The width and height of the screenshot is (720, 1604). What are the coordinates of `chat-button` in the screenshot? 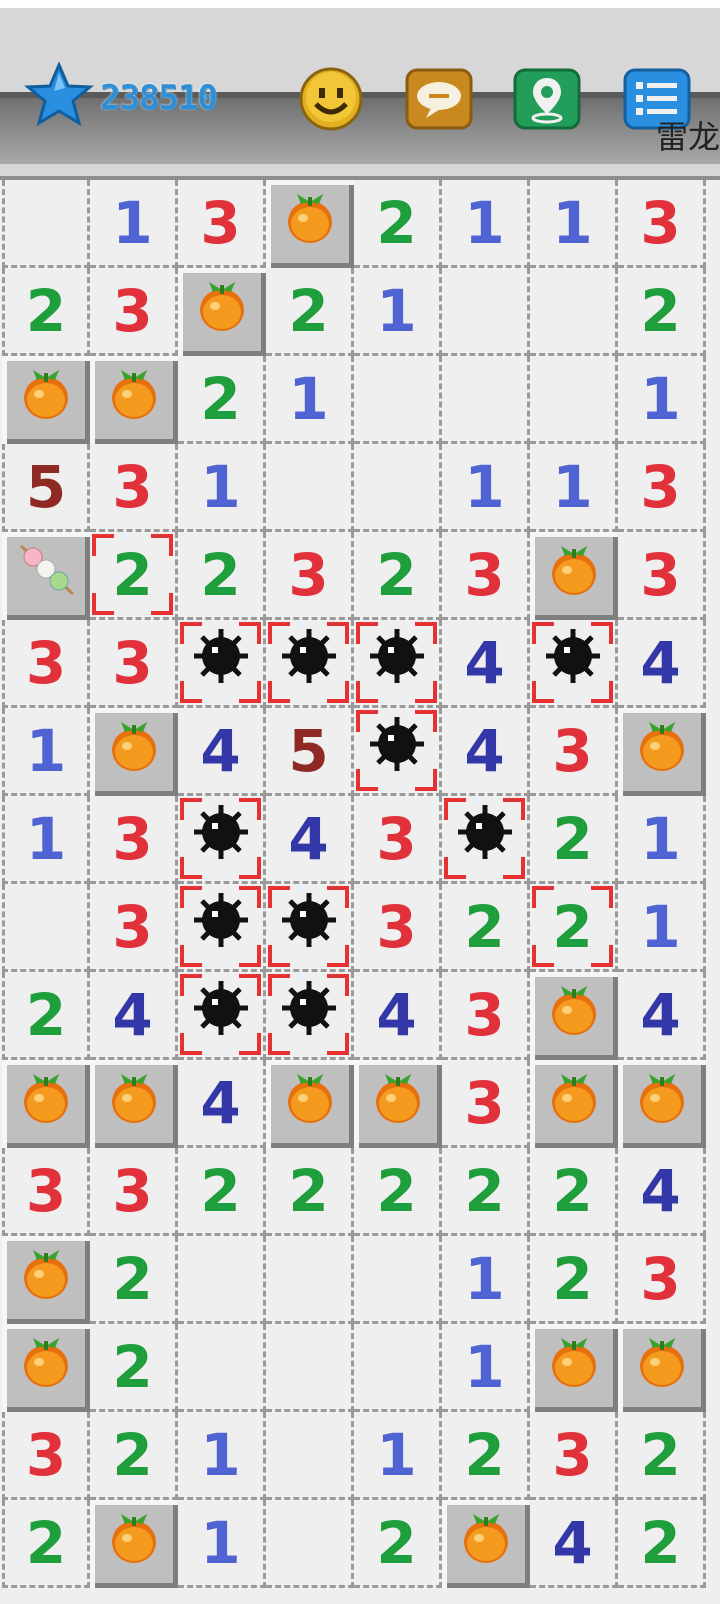 It's located at (439, 99).